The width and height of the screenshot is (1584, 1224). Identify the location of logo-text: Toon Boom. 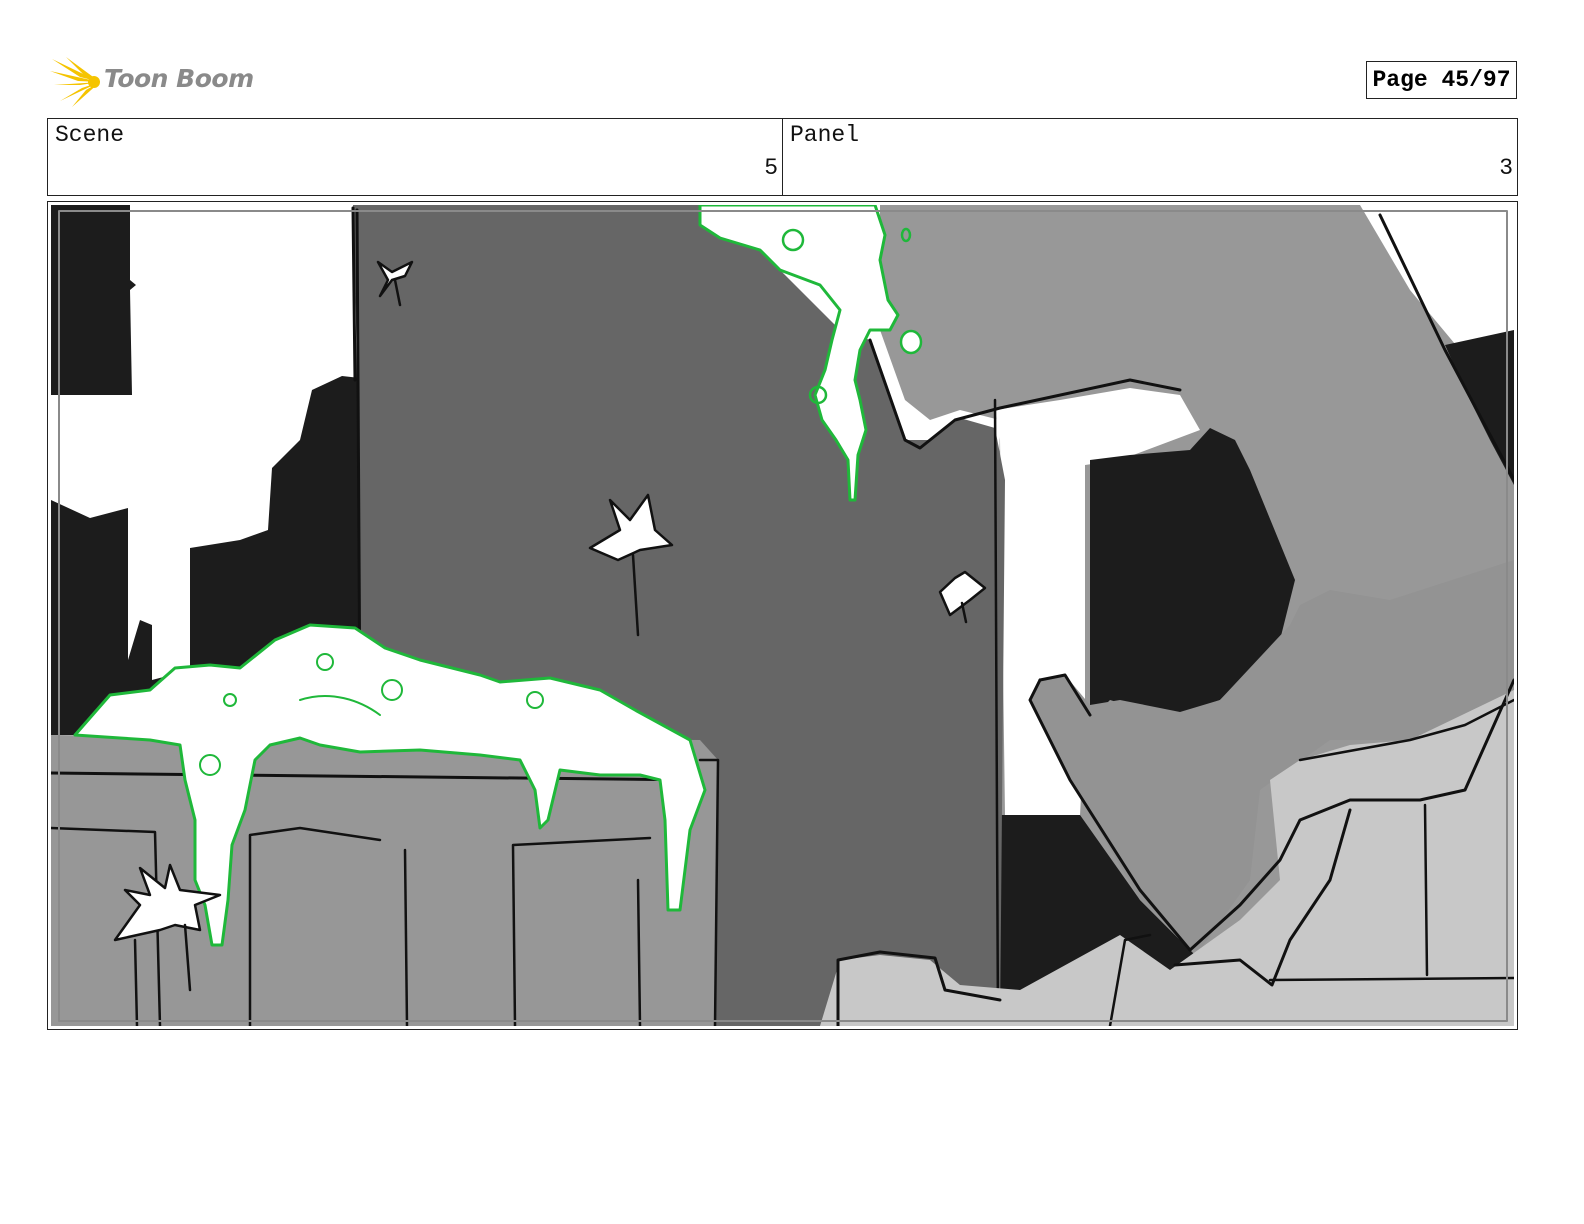
(179, 78).